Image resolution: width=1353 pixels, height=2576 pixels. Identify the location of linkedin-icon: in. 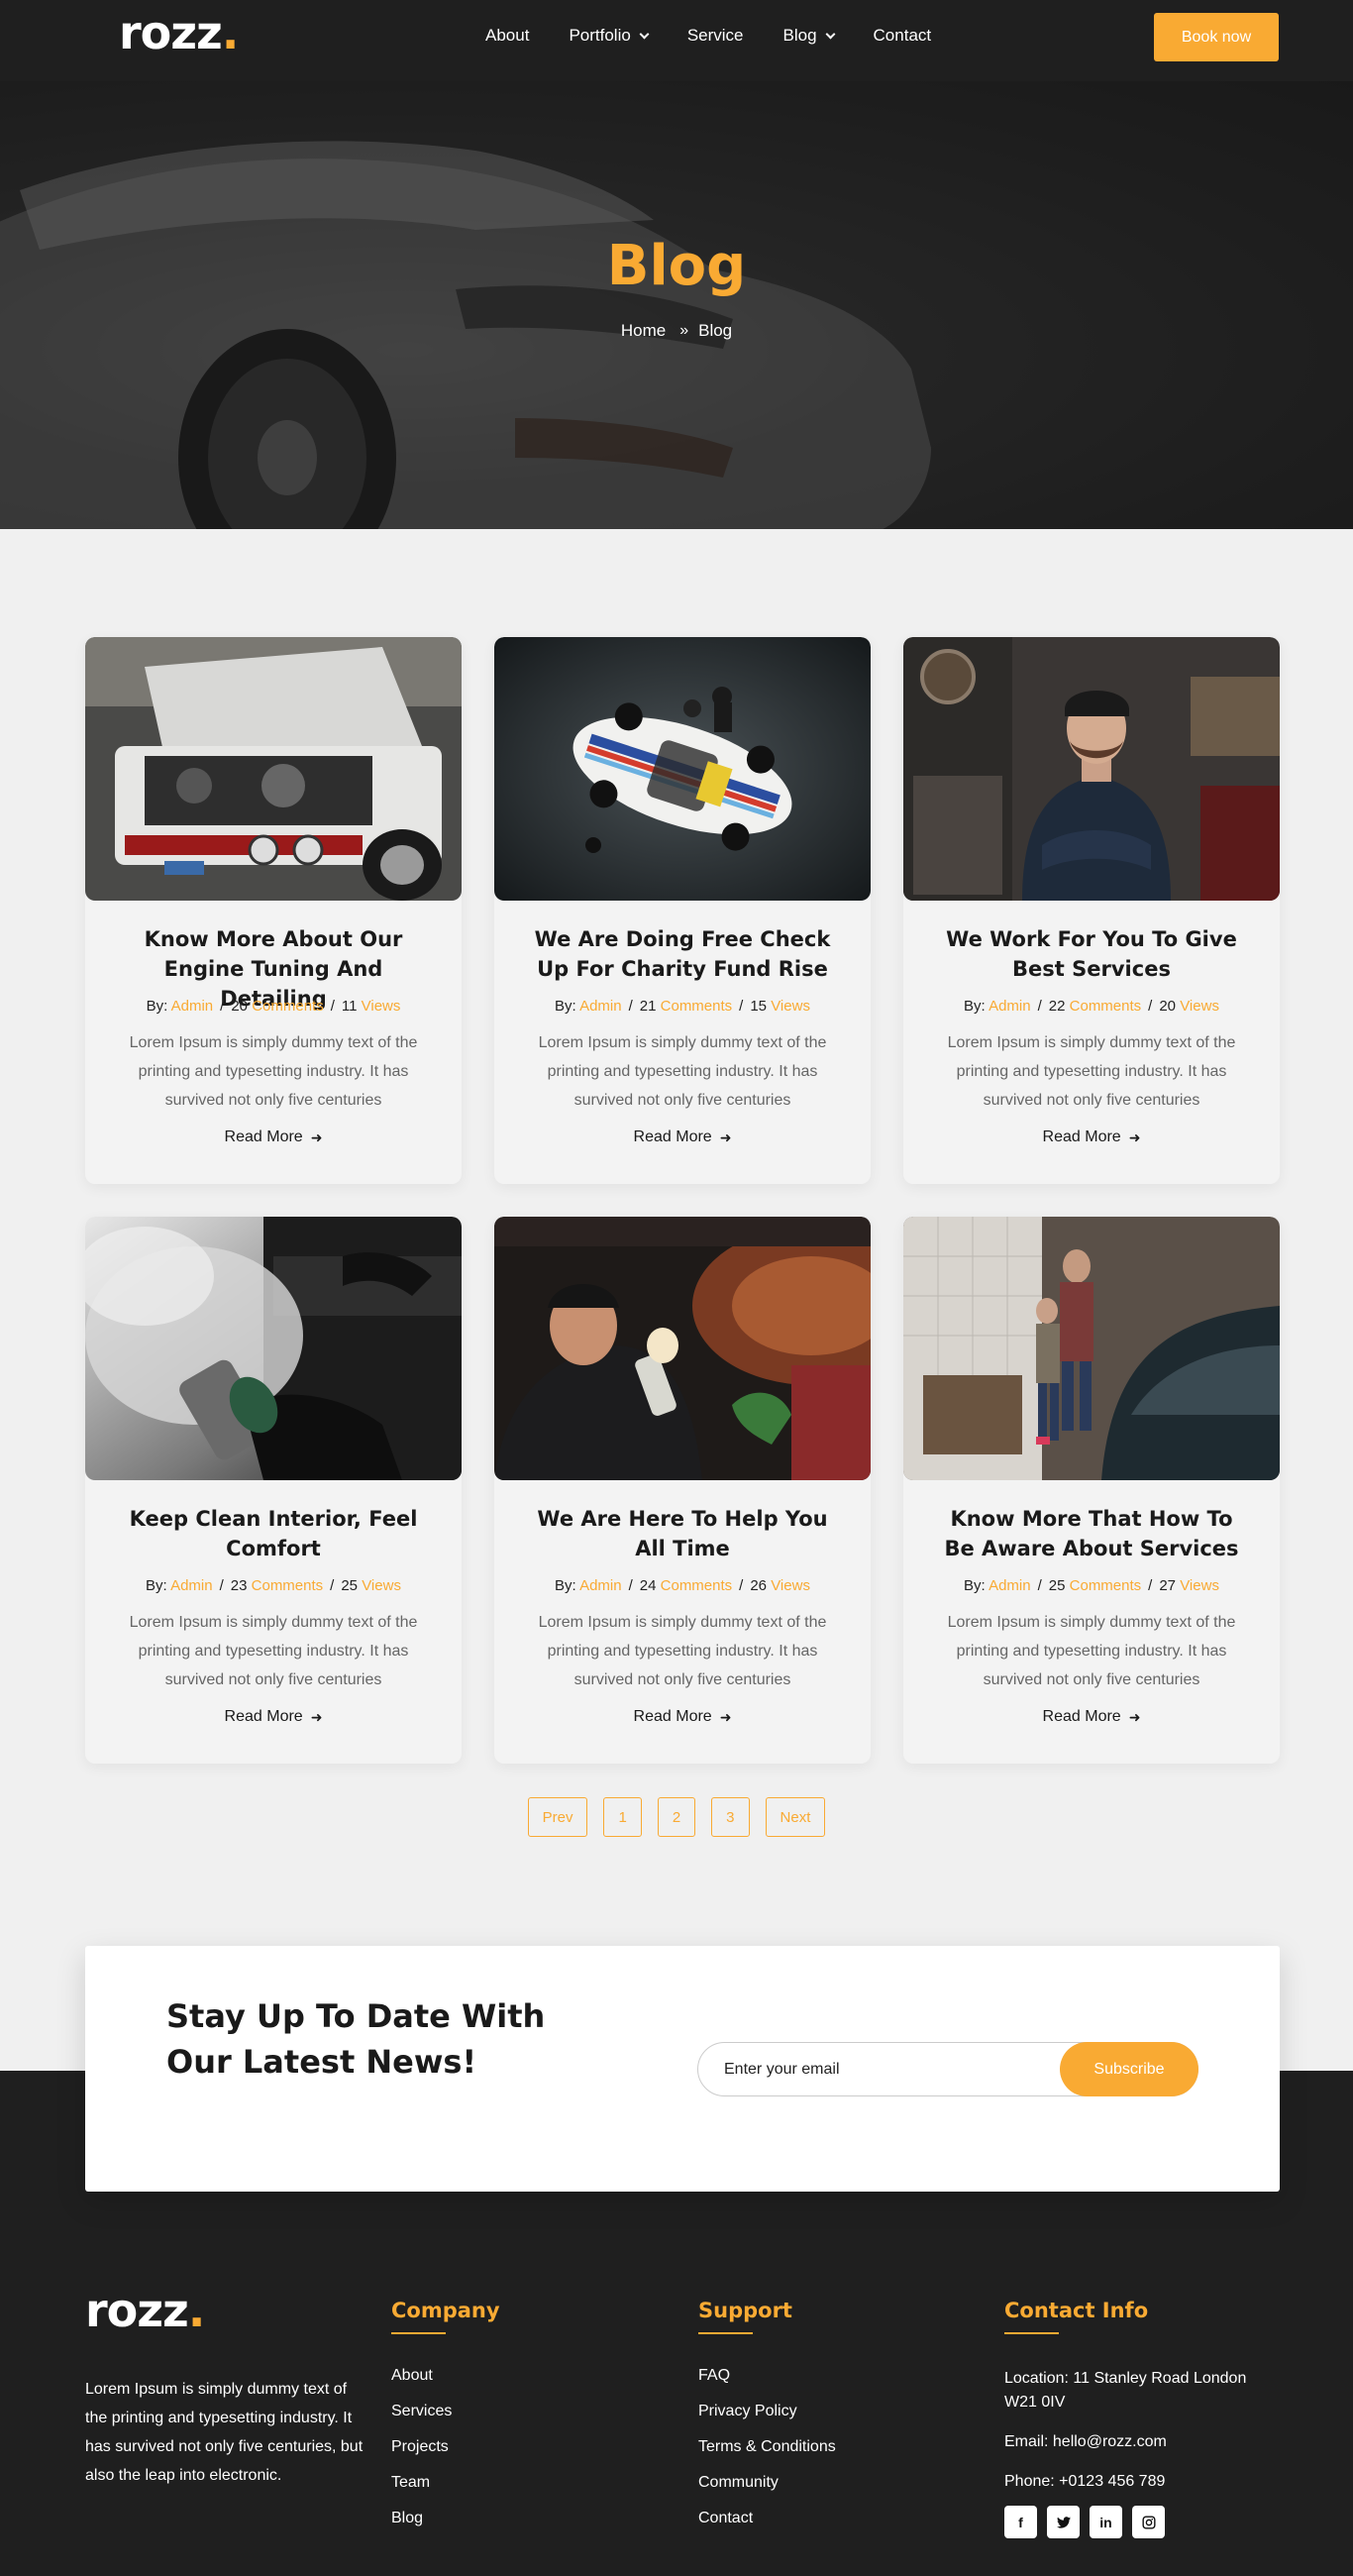
(1106, 2522).